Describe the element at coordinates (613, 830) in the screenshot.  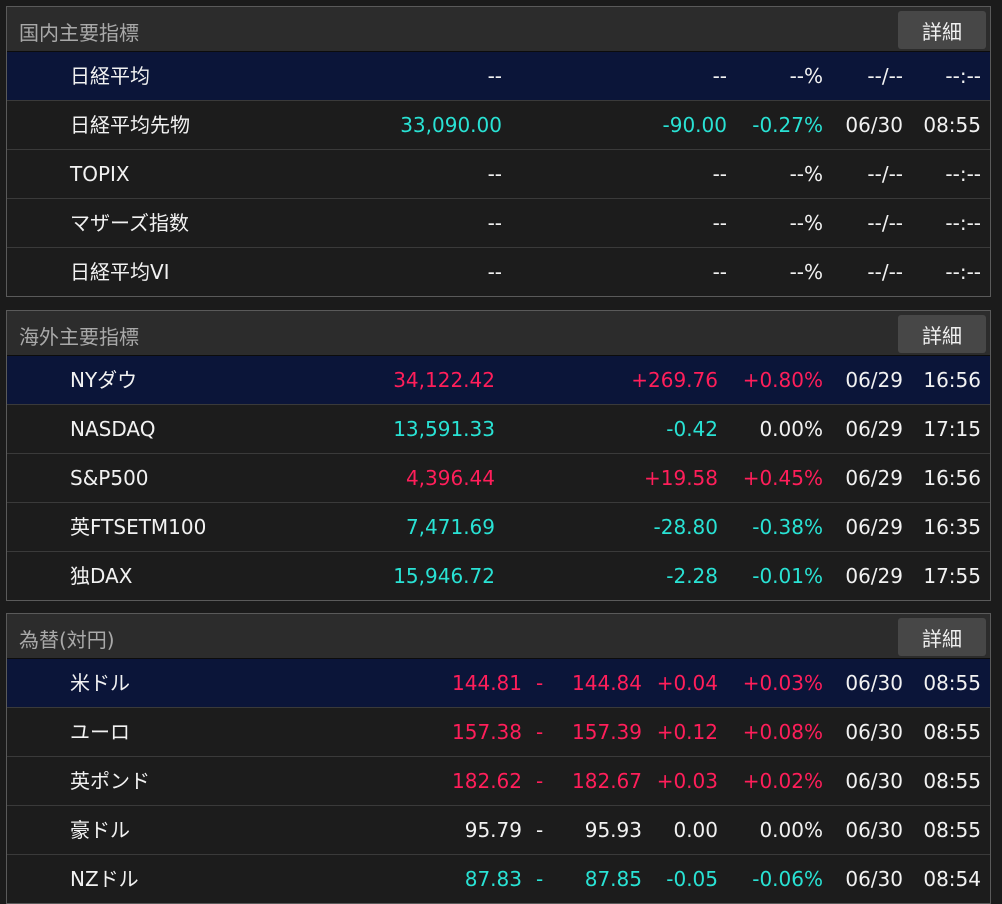
I see `ask-price: 95.93` at that location.